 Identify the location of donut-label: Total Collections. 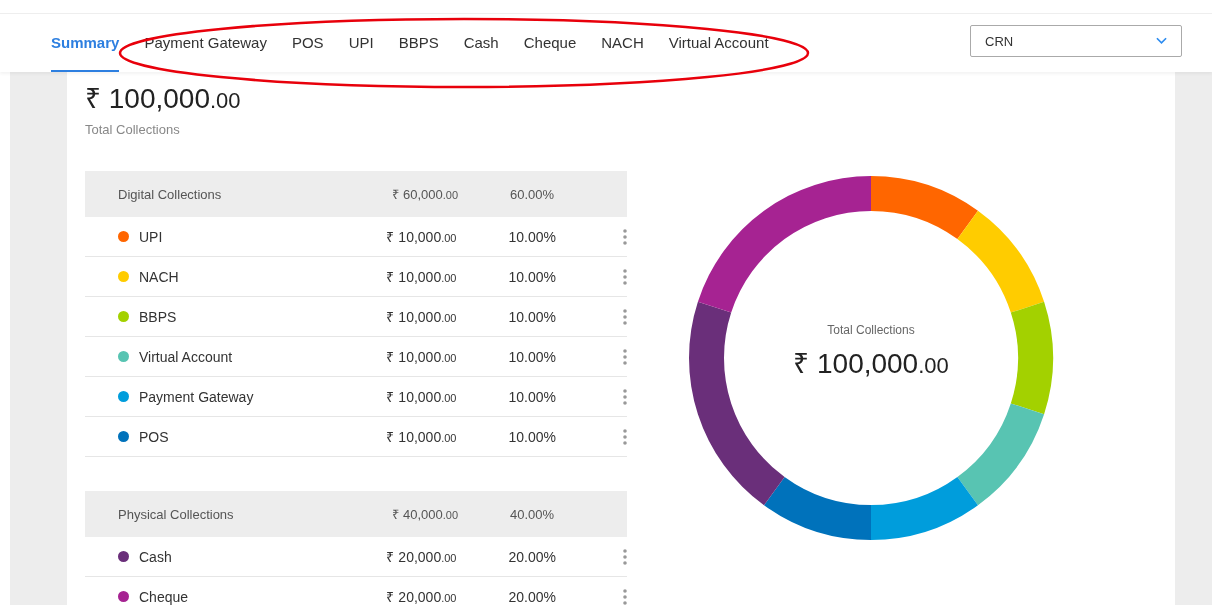
(871, 330).